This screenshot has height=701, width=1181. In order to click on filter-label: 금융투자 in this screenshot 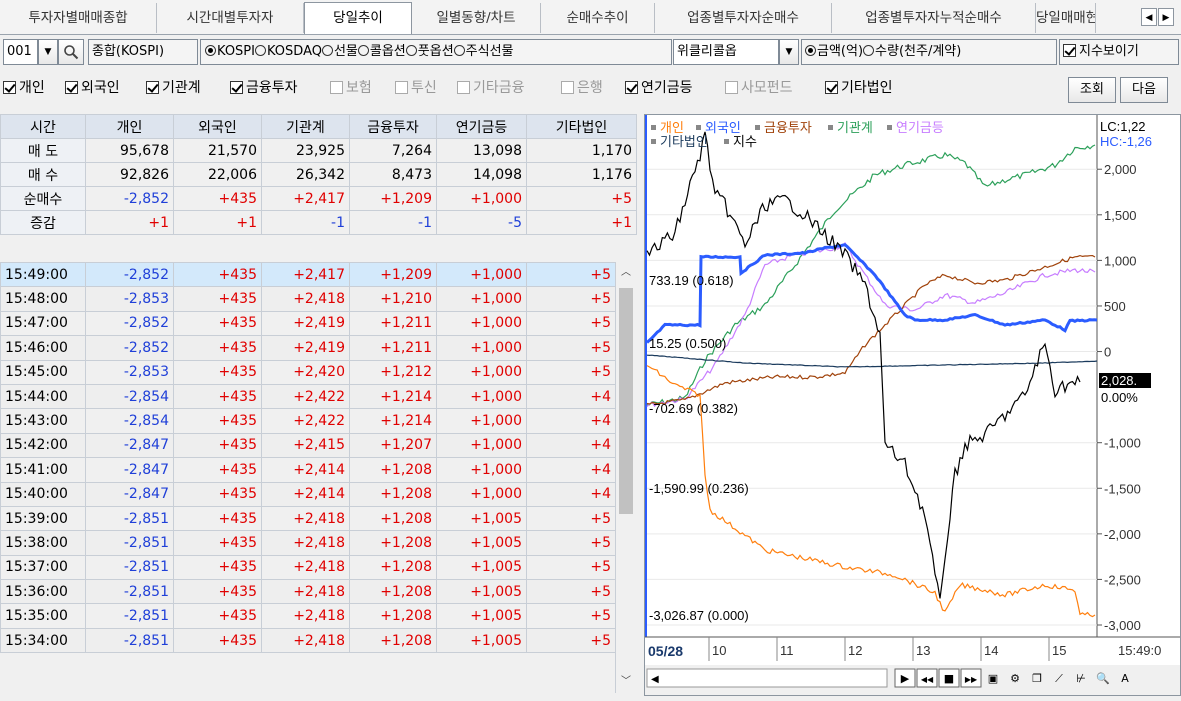, I will do `click(272, 88)`.